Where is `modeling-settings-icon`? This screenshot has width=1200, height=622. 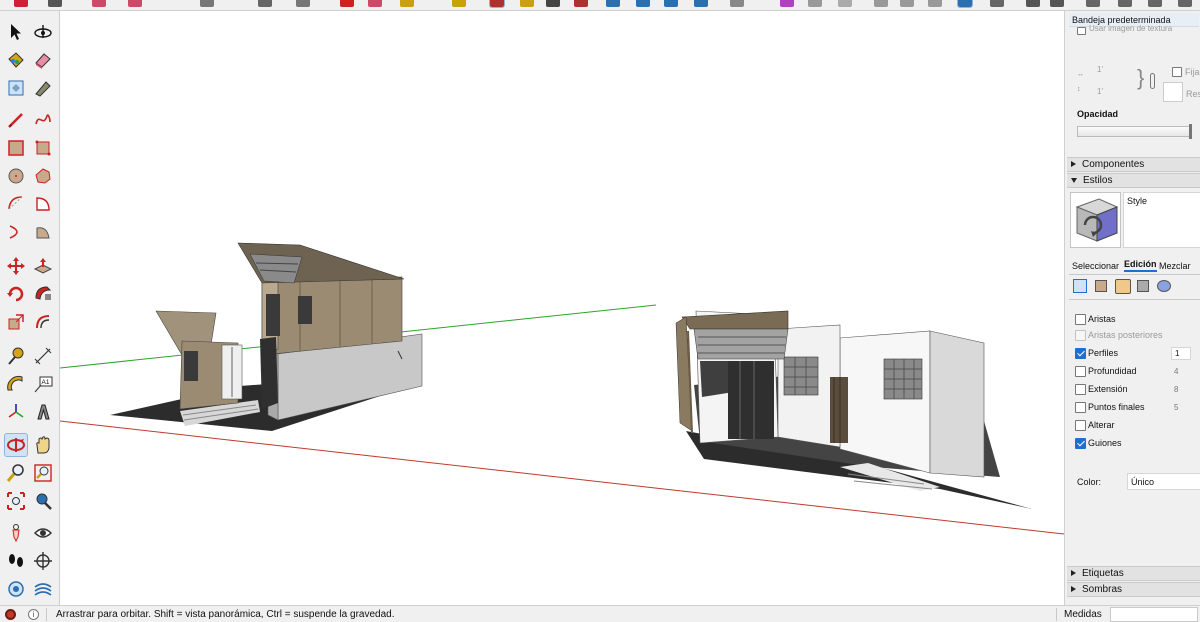 modeling-settings-icon is located at coordinates (1164, 286).